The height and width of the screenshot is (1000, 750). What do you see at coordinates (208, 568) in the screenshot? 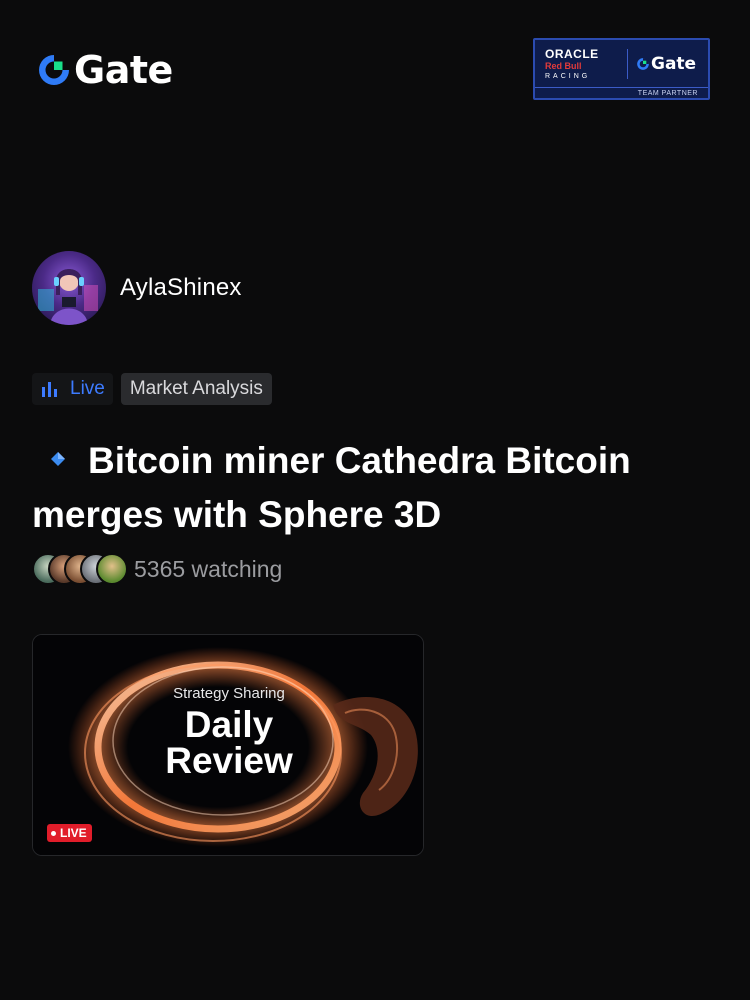
I see `watching-count: 5365 watching` at bounding box center [208, 568].